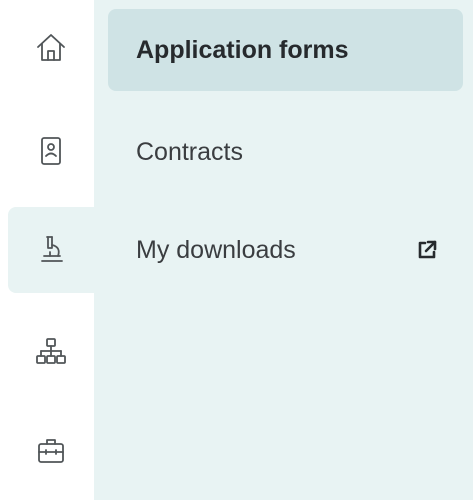  I want to click on rail-item-toolbox, so click(51, 451).